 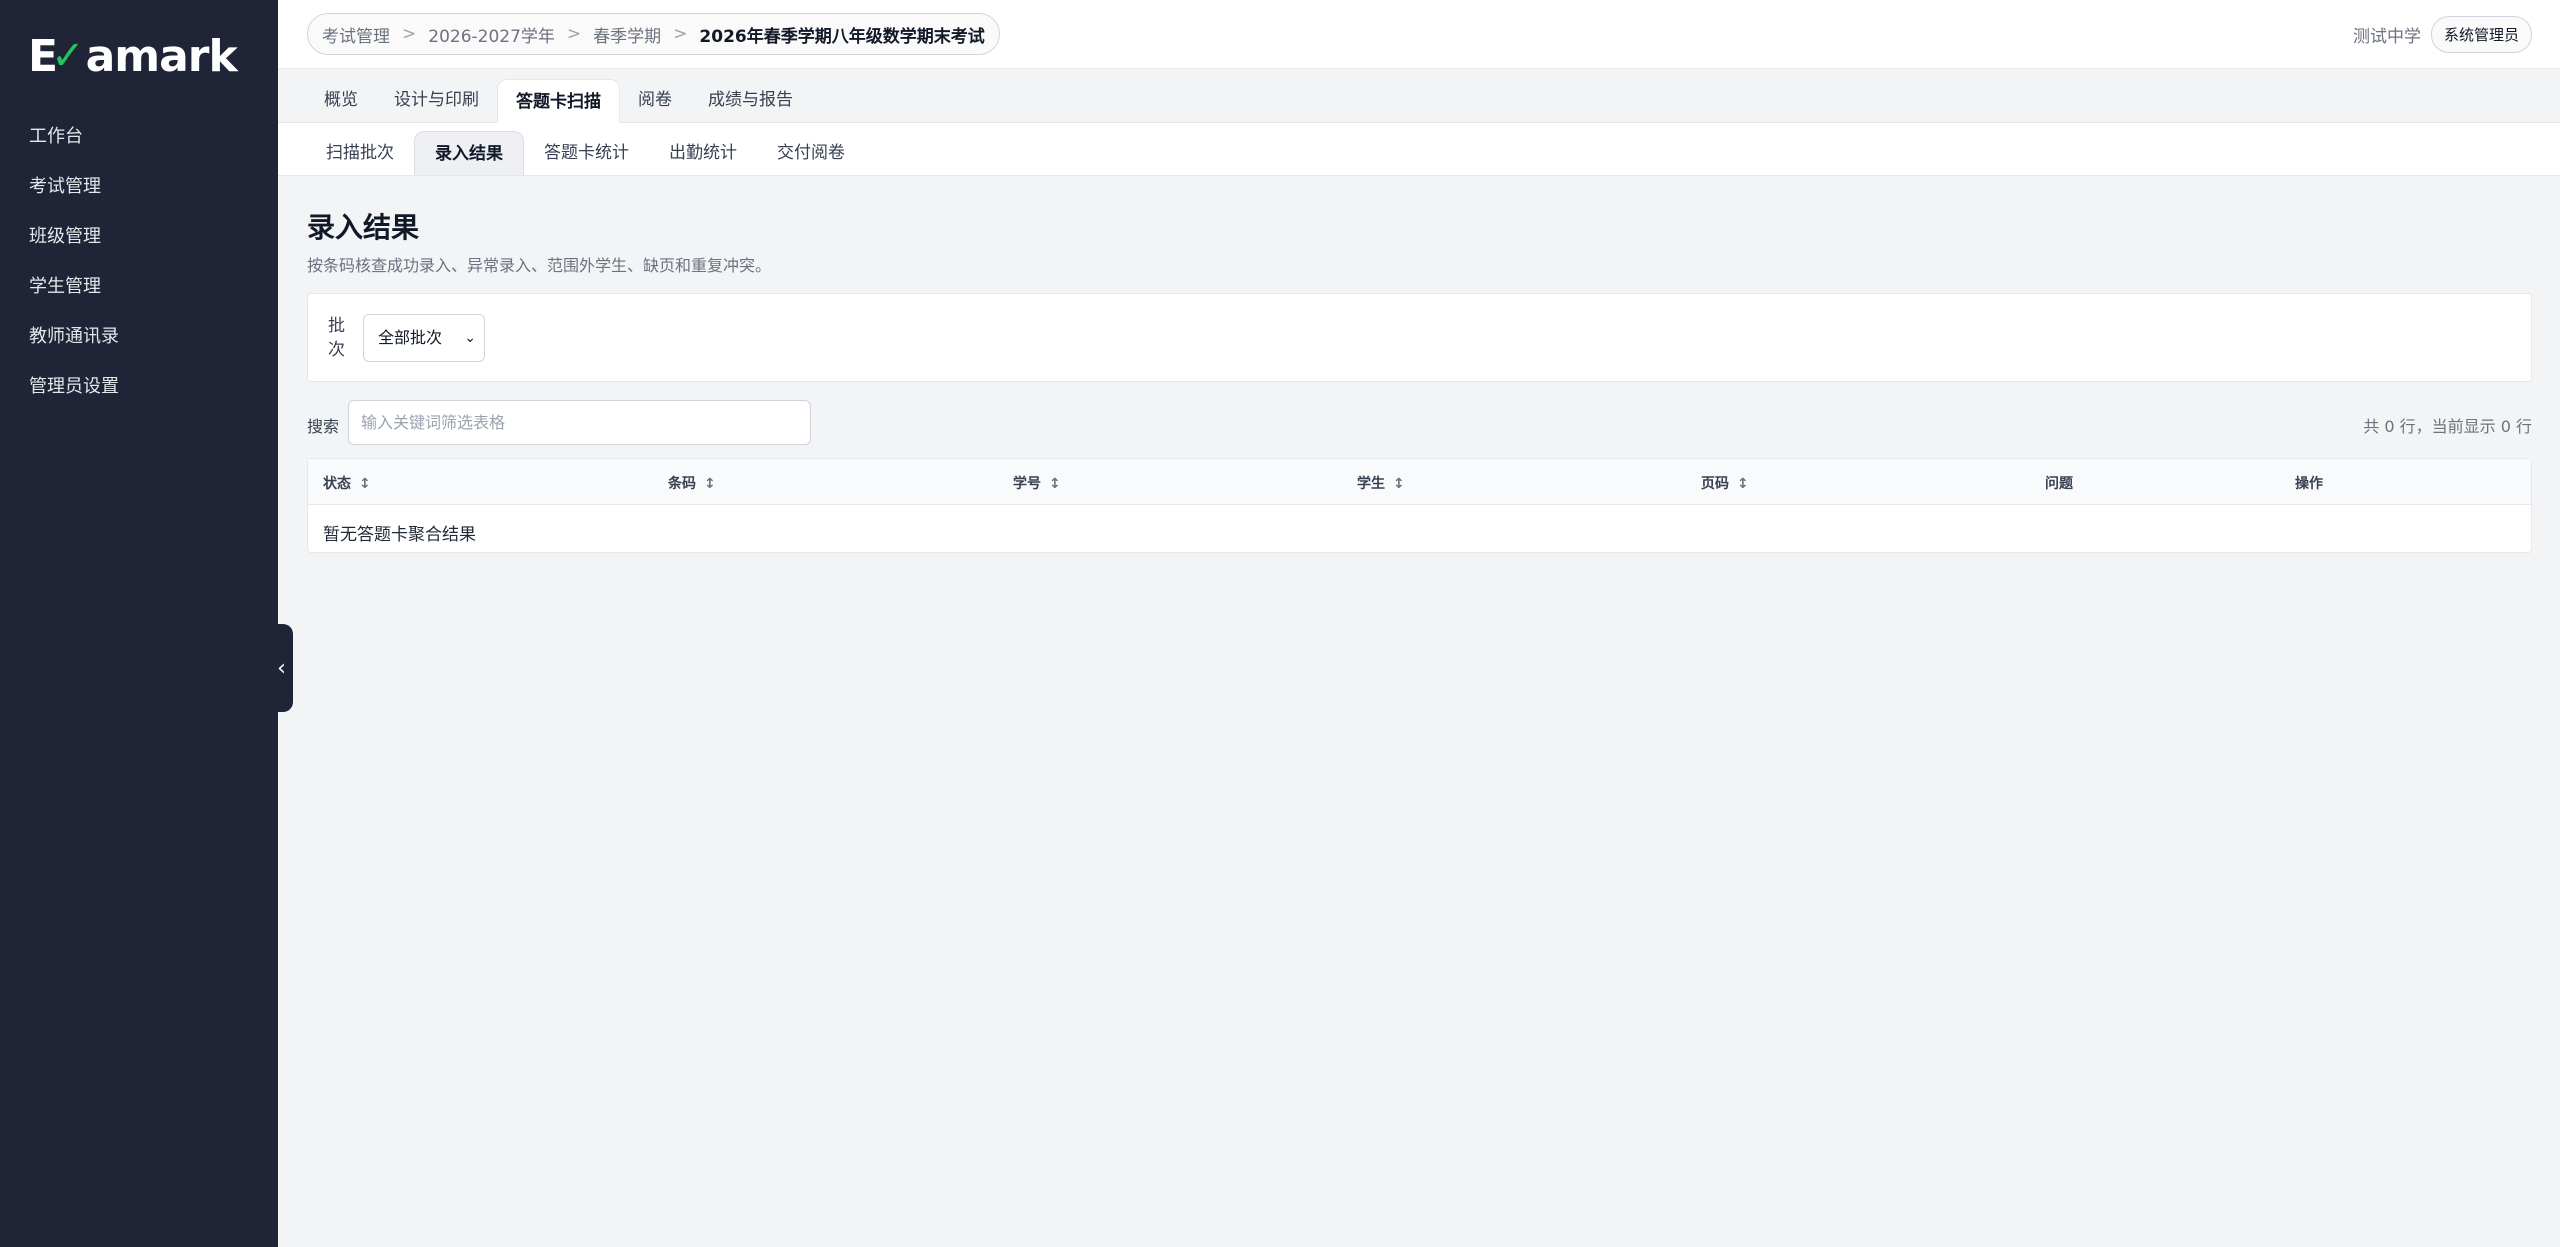 I want to click on page-description: 按条码核查成功录入、异常录入、范围外学生、缺页和重复冲突。, so click(x=539, y=265).